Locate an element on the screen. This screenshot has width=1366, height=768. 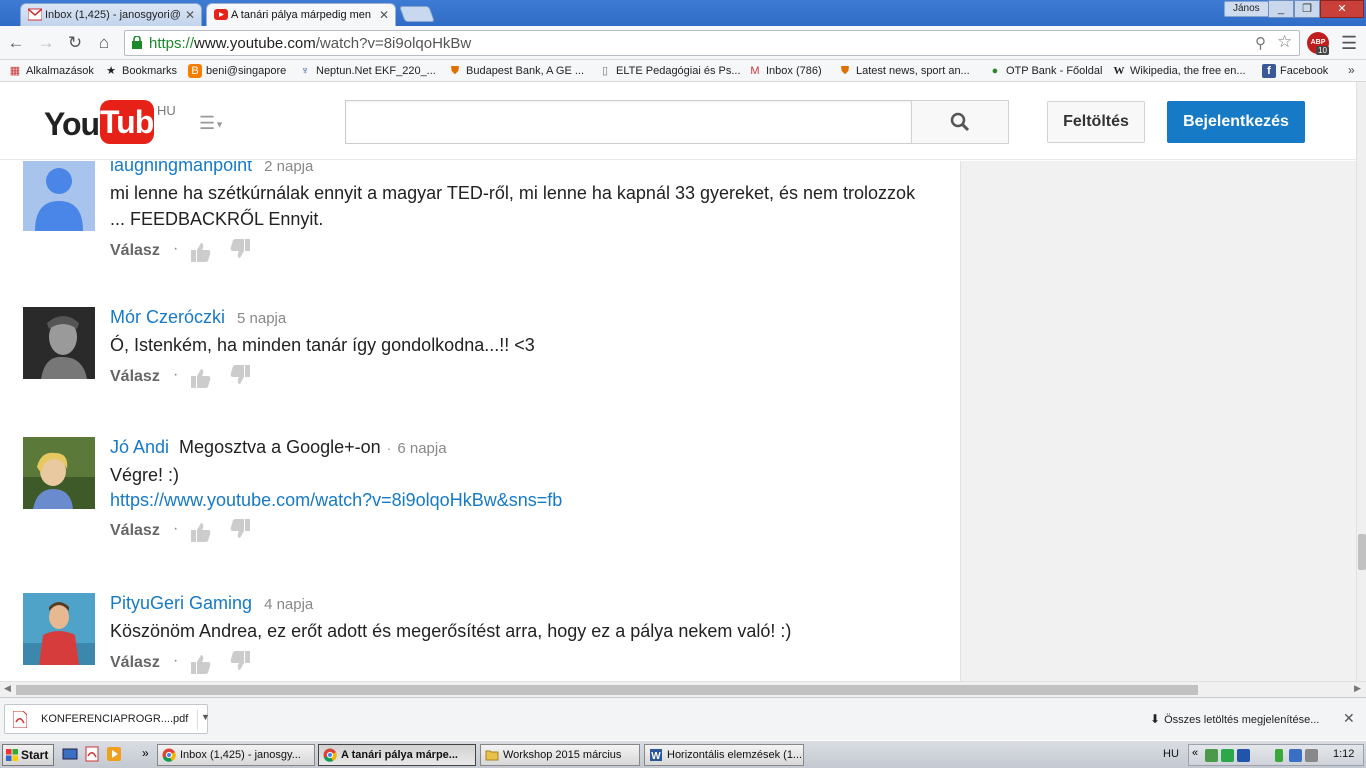
youtube-masthead: You Tube HU ☰▼ Feltöltés Bejelentkezés is located at coordinates (678, 121).